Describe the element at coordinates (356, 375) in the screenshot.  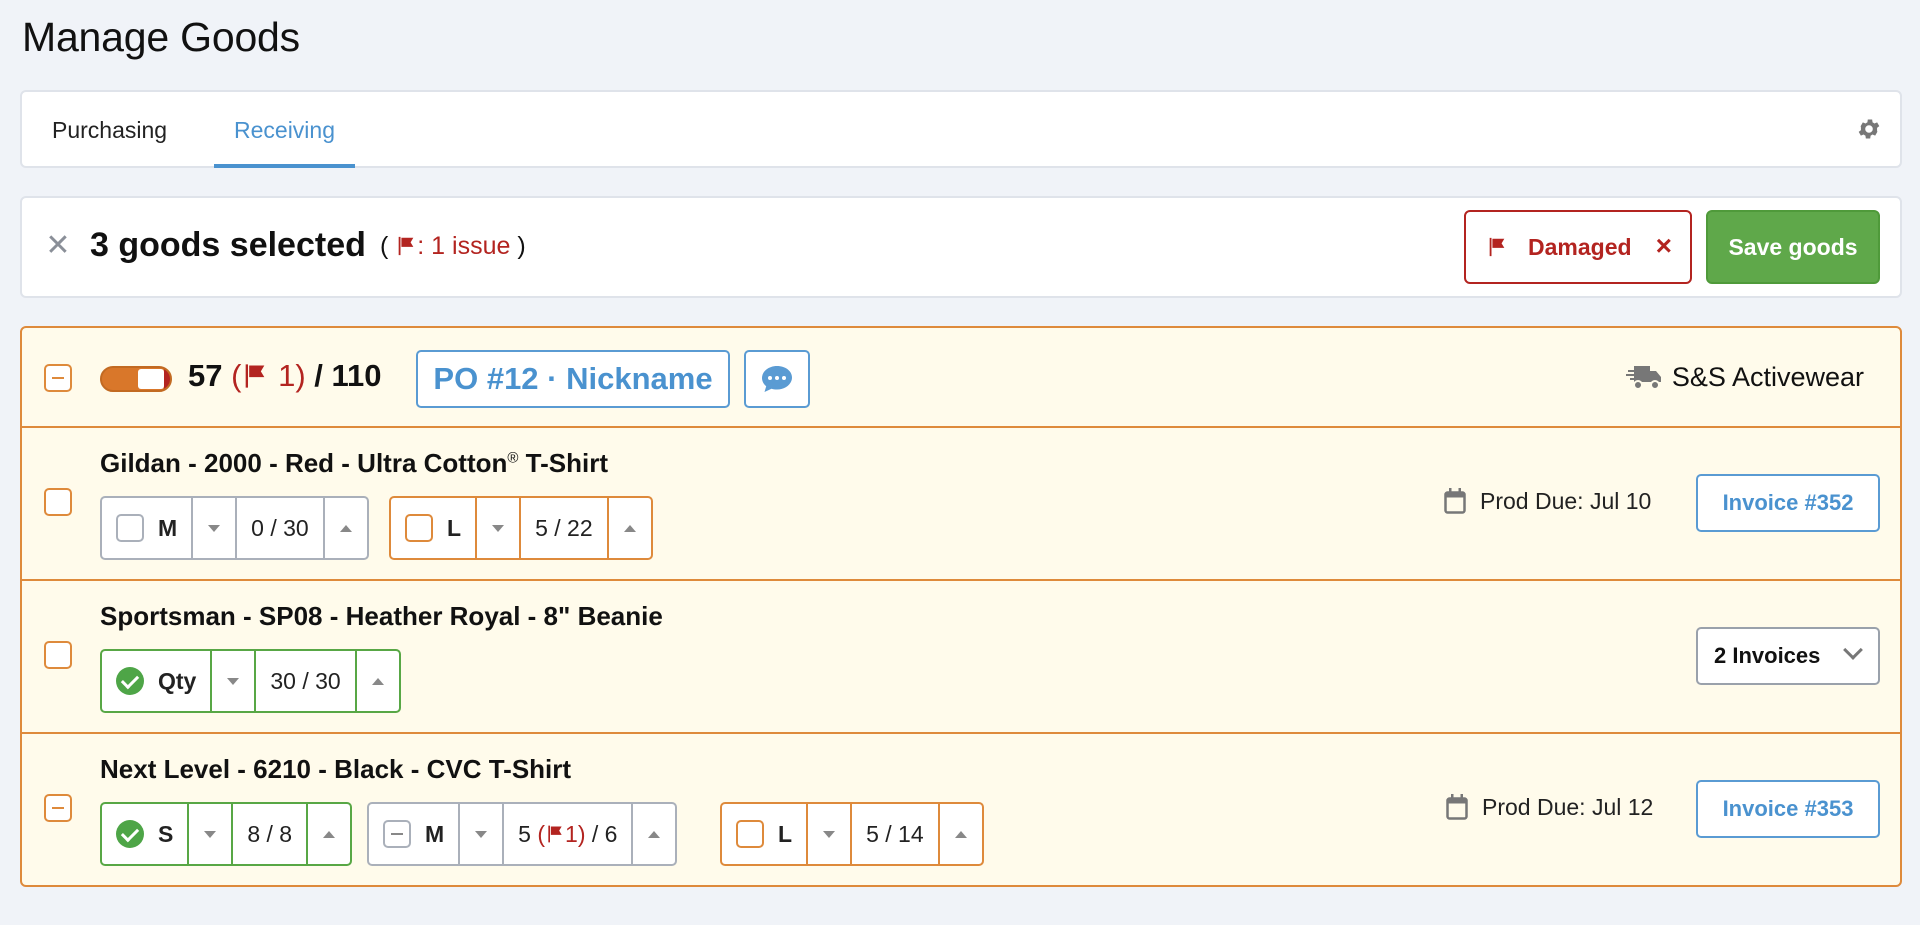
I see `total-count: 110` at that location.